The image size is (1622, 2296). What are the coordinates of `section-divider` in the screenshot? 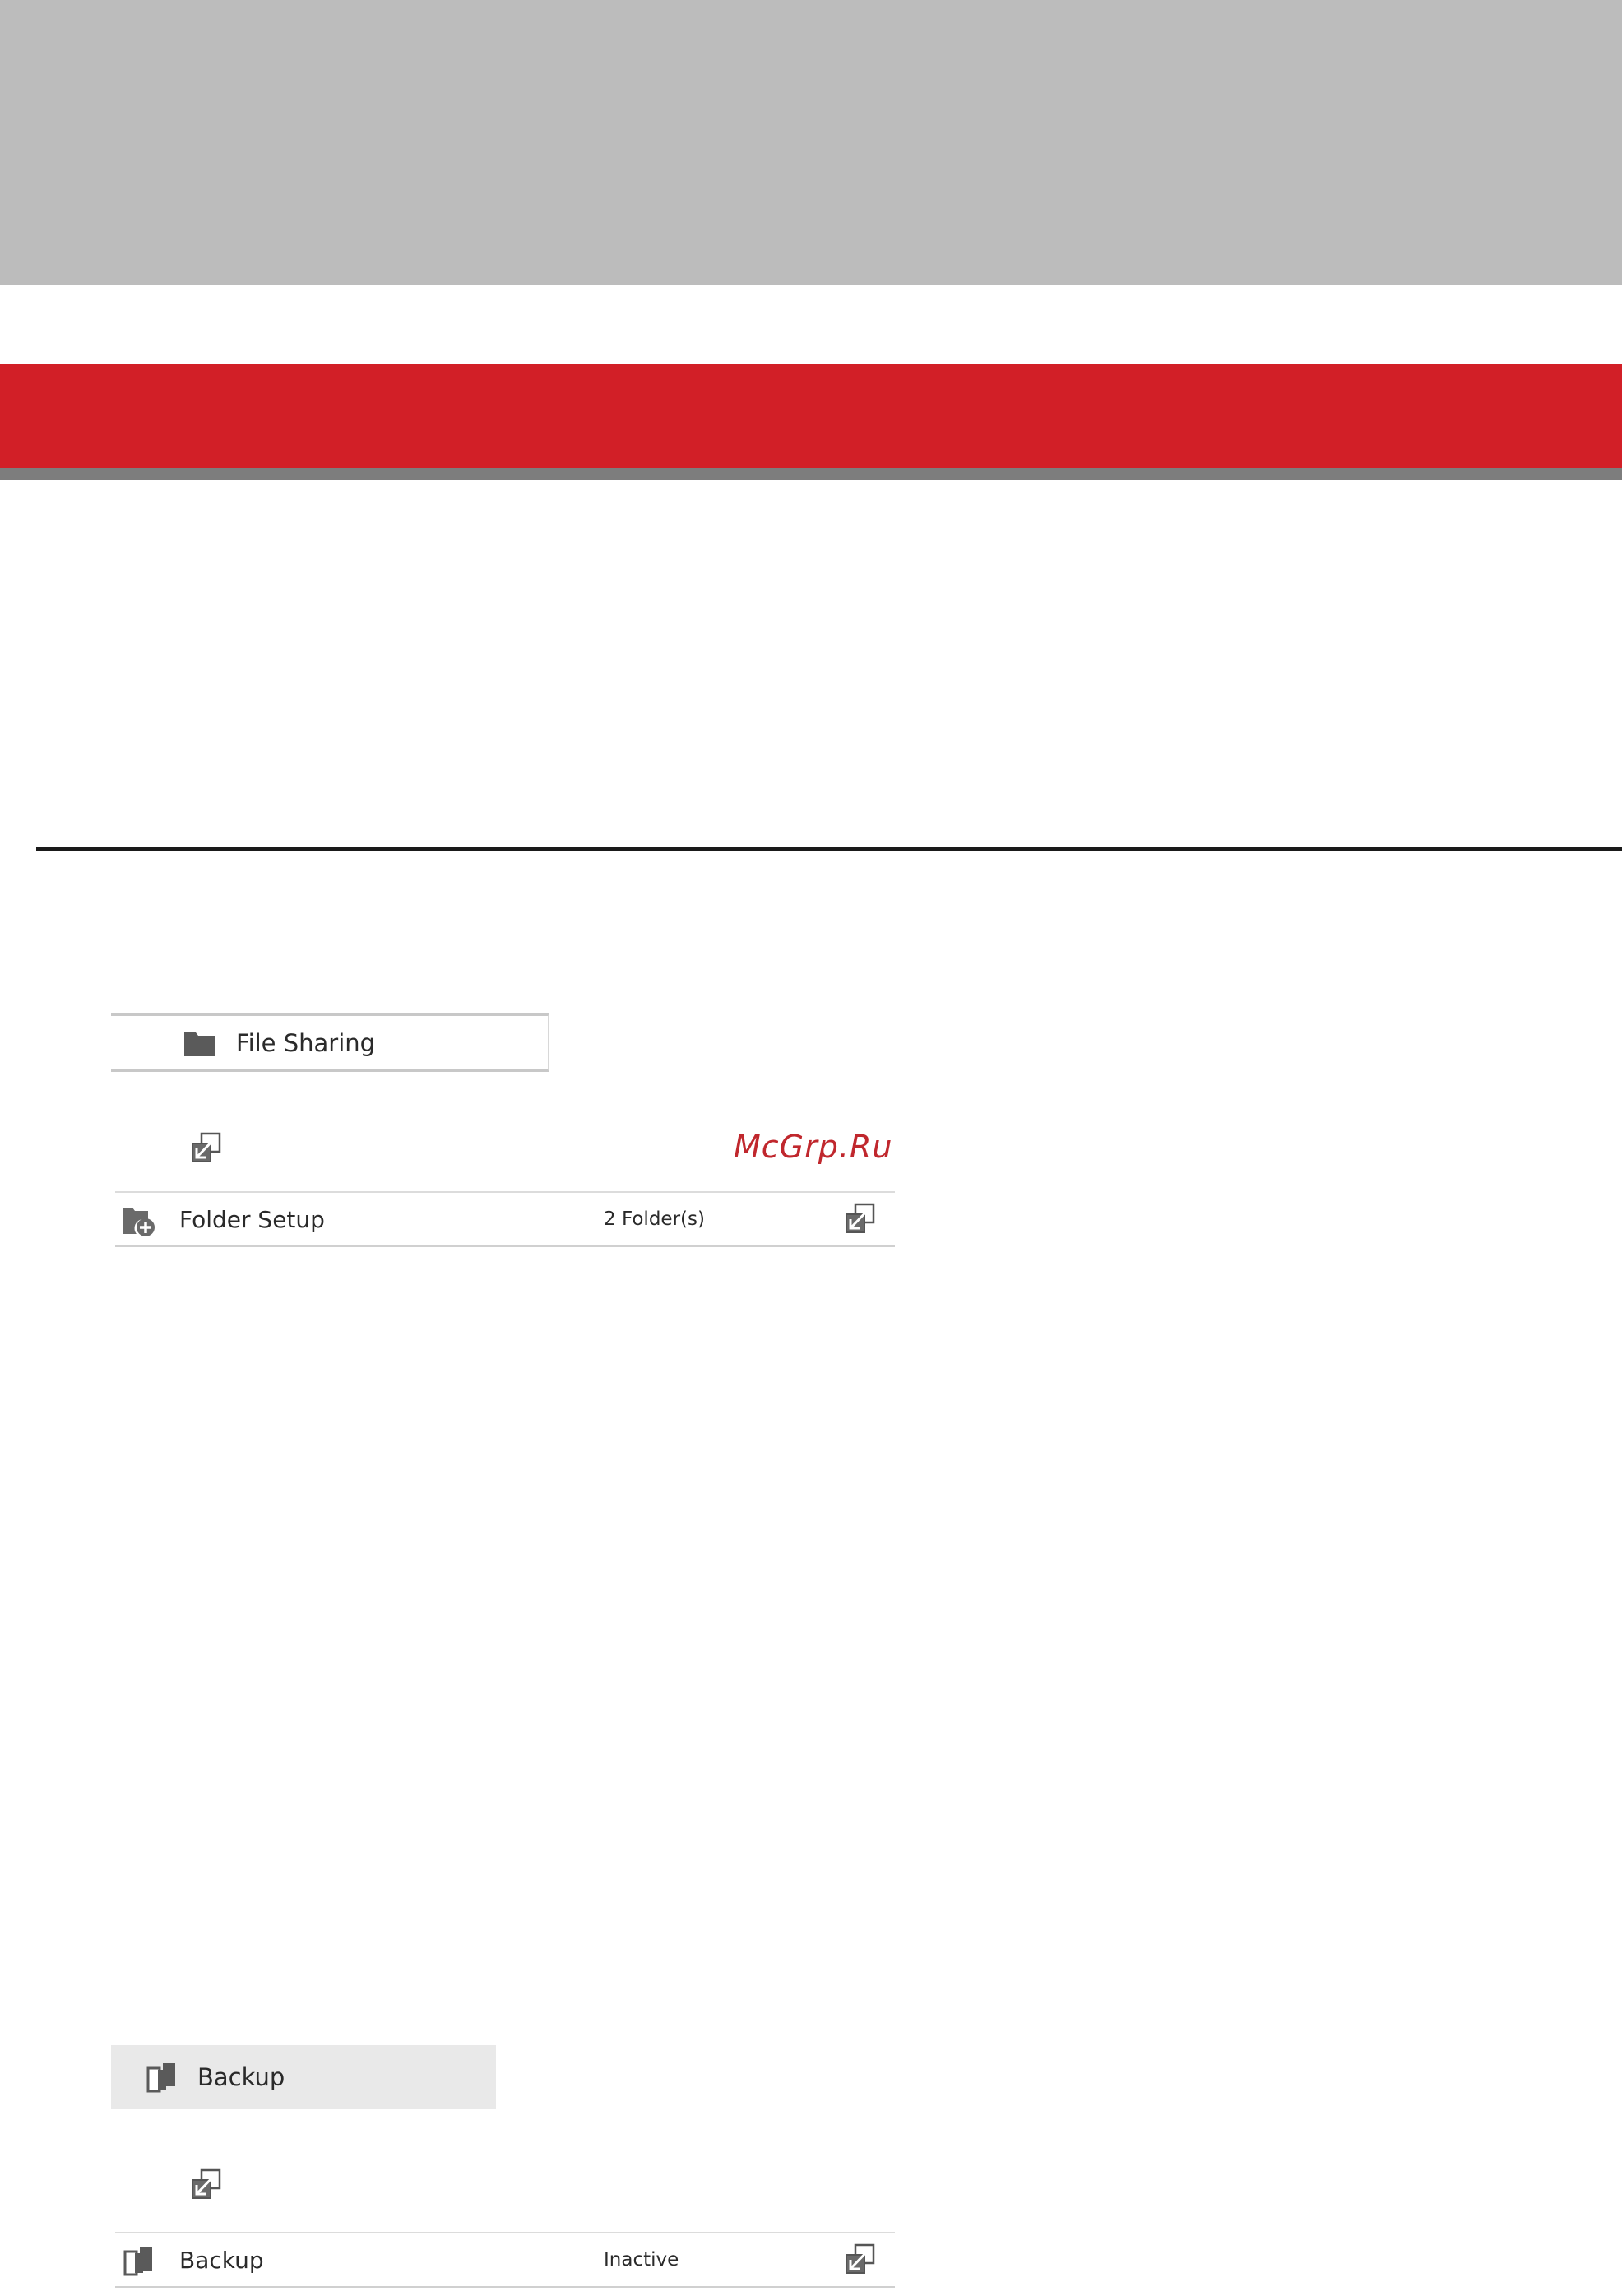 It's located at (829, 849).